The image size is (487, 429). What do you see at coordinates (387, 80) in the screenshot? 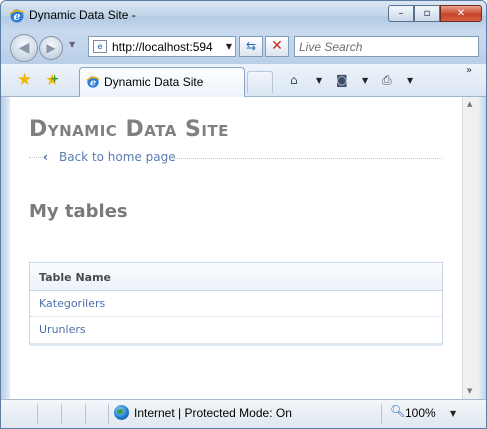
I see `print-icon: ⎙` at bounding box center [387, 80].